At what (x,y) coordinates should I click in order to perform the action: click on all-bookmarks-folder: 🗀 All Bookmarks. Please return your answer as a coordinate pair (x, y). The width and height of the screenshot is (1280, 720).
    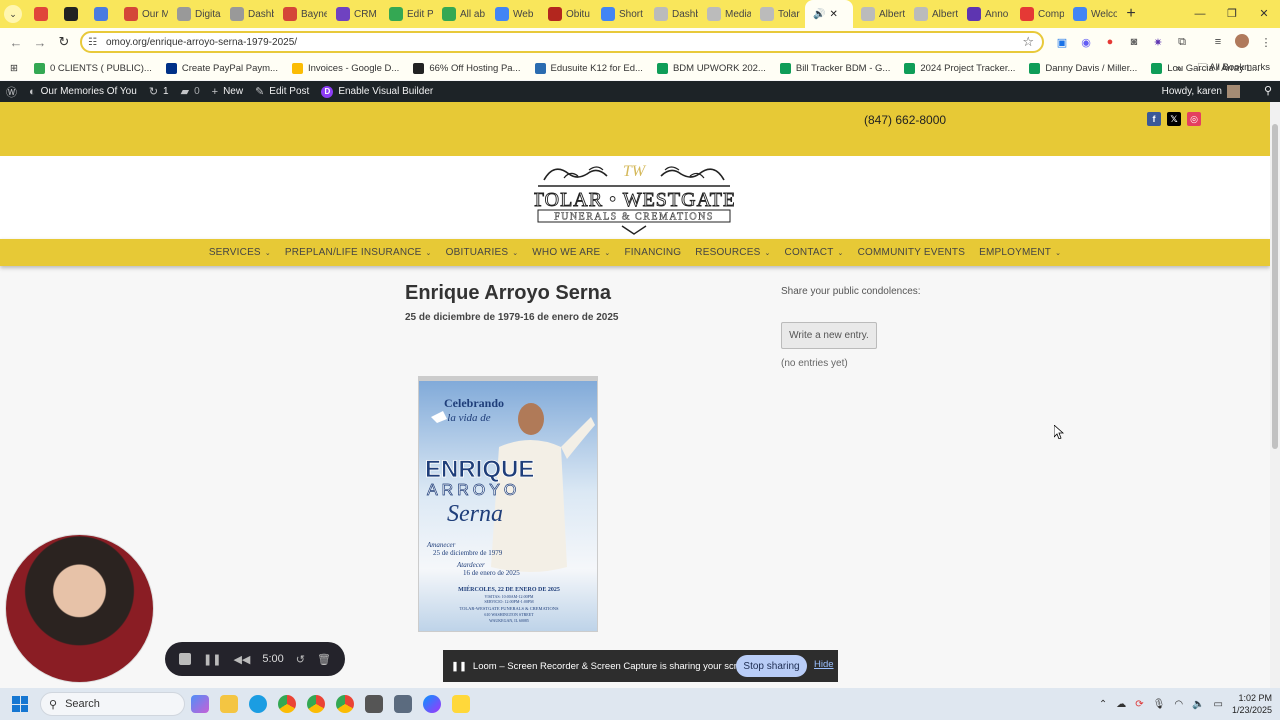
    Looking at the image, I should click on (1234, 68).